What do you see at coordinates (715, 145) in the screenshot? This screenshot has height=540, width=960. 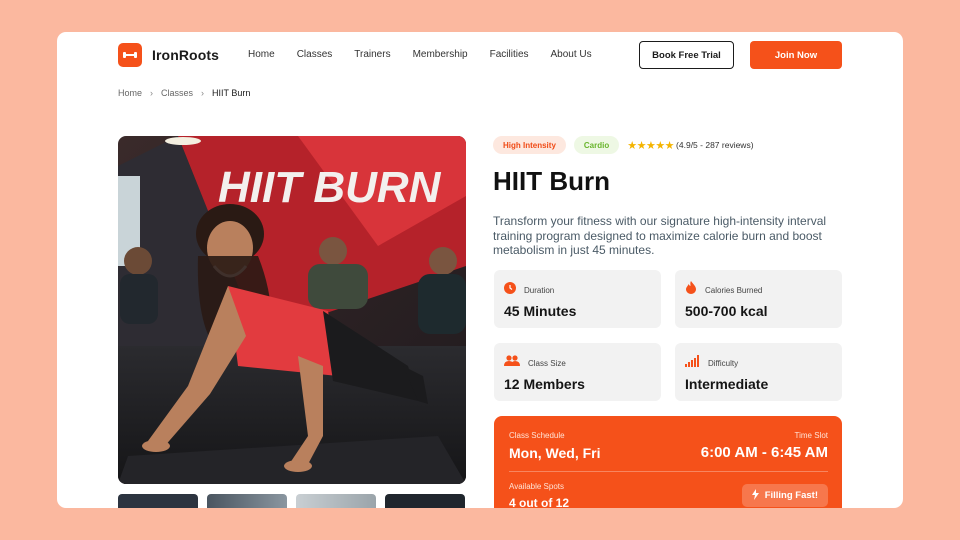 I see `rating-text: (4.9/5 - 287 reviews)` at bounding box center [715, 145].